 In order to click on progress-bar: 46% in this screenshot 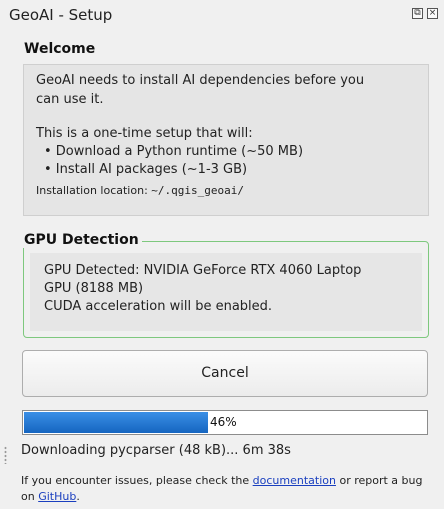, I will do `click(225, 422)`.